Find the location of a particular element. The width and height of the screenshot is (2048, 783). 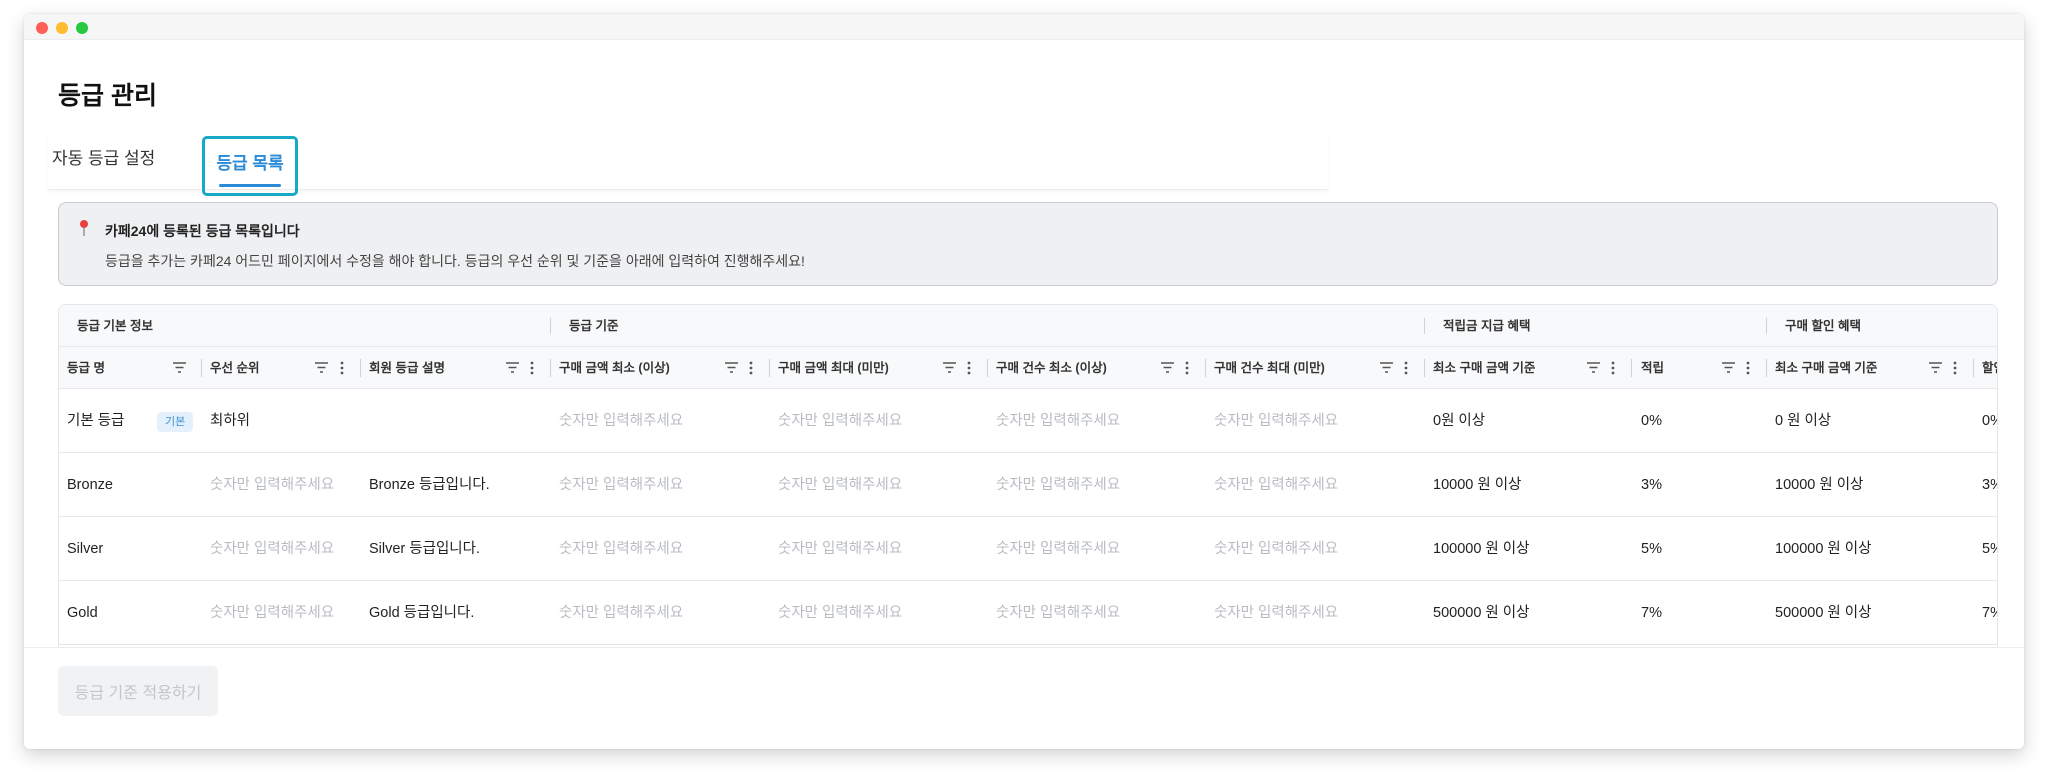

discount-min-amount-cell: 500000 원 이상 is located at coordinates (1823, 613).